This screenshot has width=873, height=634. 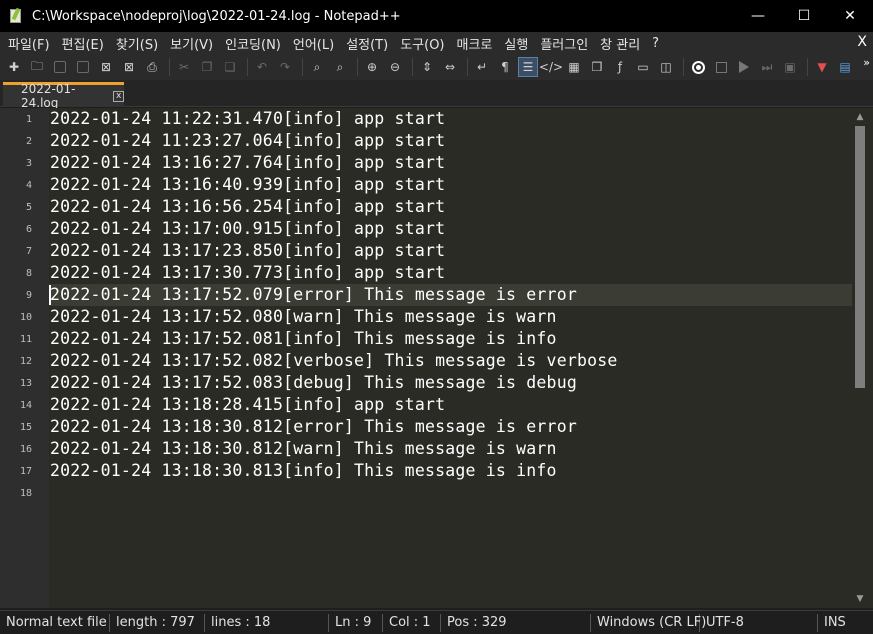 What do you see at coordinates (129, 67) in the screenshot?
I see `close-all-icon: ⊠` at bounding box center [129, 67].